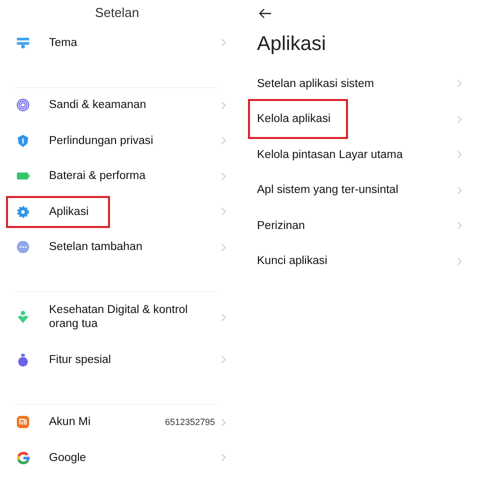 This screenshot has height=480, width=480. What do you see at coordinates (95, 247) in the screenshot?
I see `menu-item-label: Setelan tambahan` at bounding box center [95, 247].